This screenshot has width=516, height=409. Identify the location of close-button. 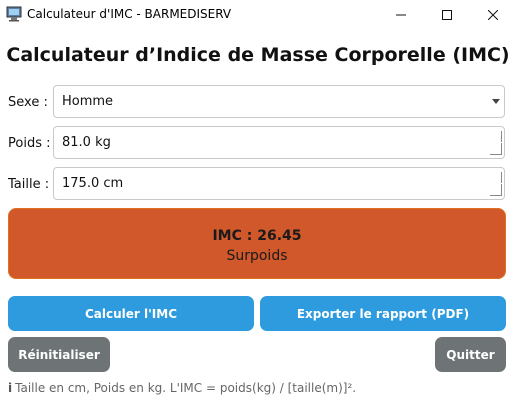
(493, 15).